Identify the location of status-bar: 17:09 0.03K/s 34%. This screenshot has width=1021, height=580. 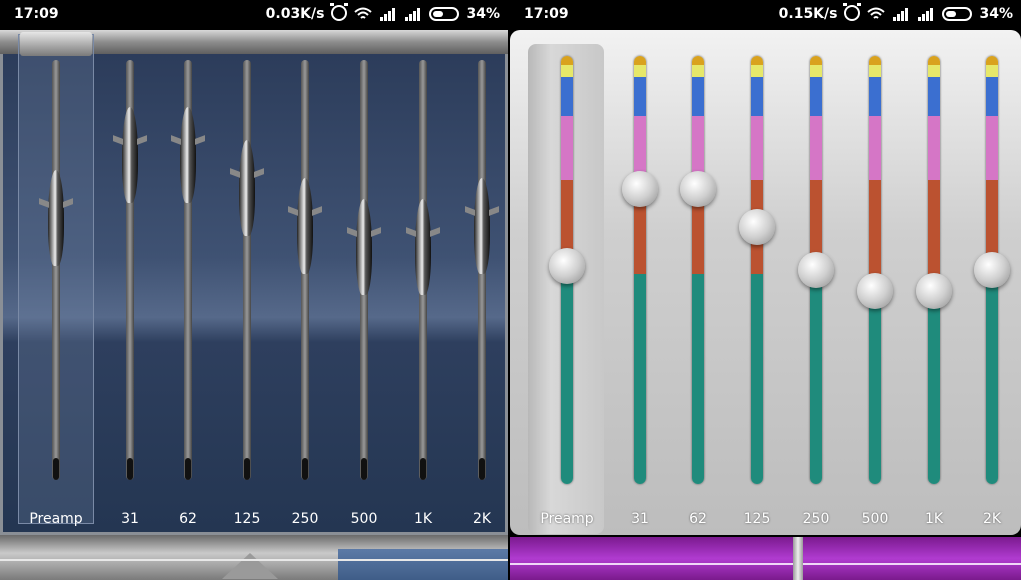
(254, 15).